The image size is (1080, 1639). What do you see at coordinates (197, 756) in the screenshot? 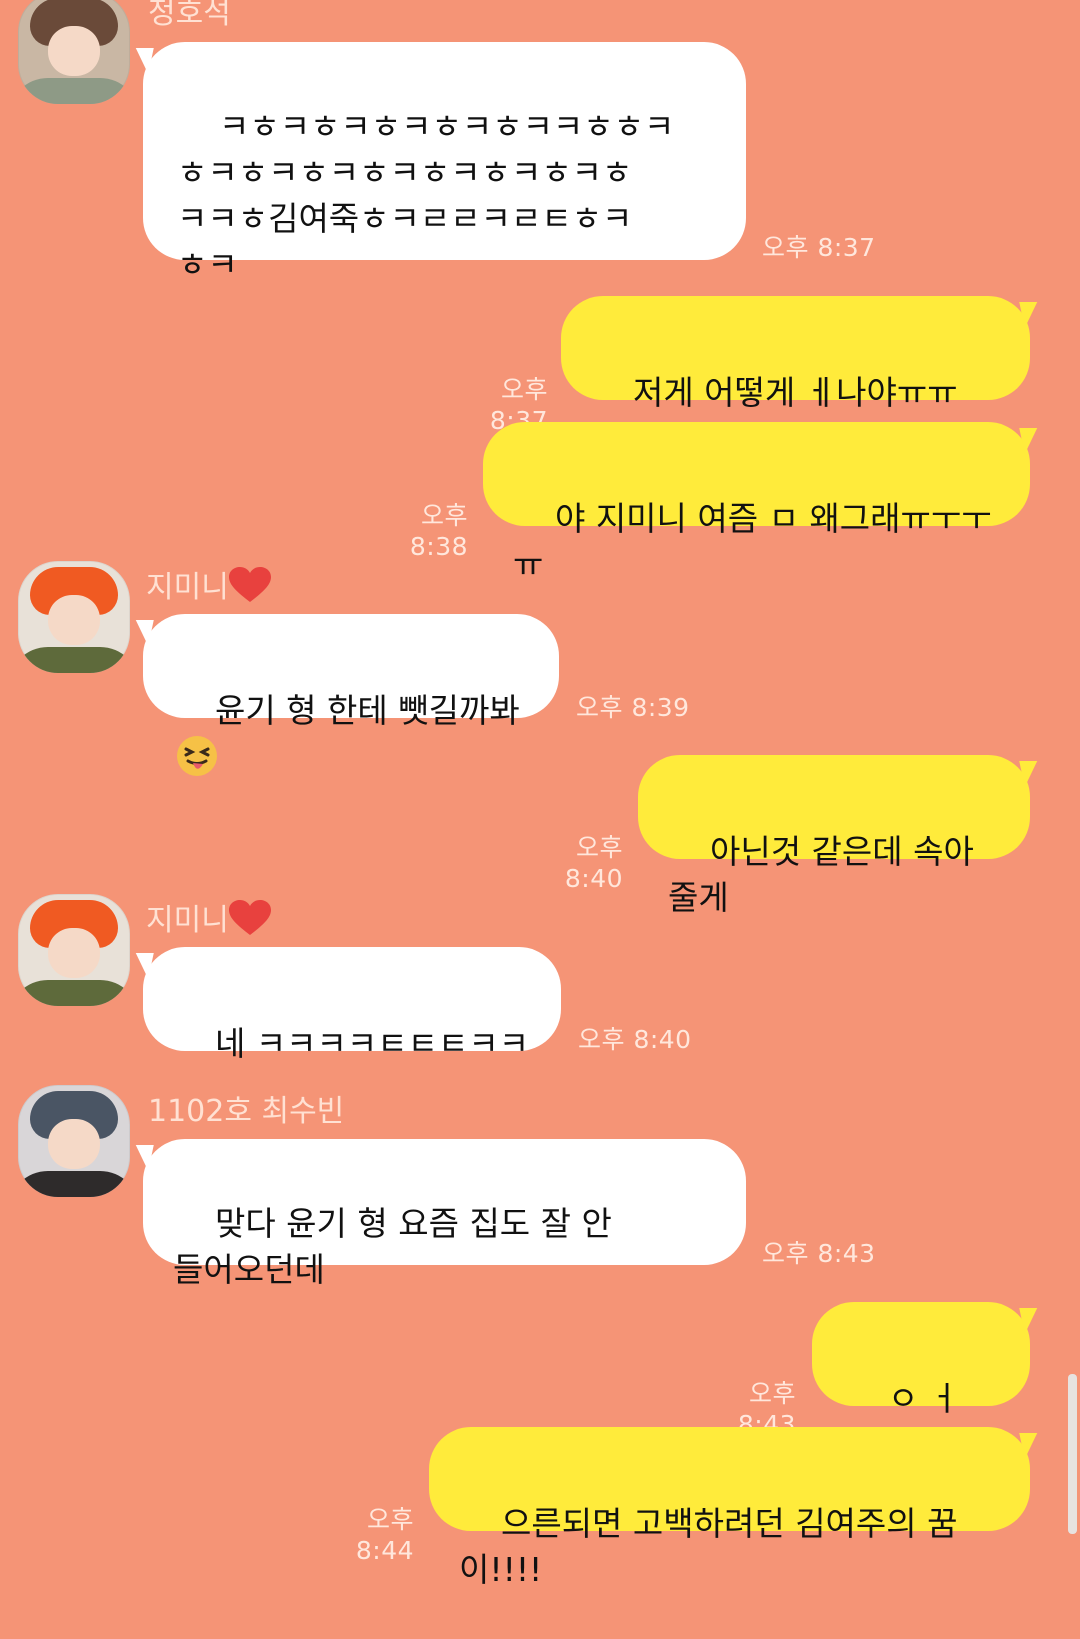
I see `tongue-out-emoji-icon` at bounding box center [197, 756].